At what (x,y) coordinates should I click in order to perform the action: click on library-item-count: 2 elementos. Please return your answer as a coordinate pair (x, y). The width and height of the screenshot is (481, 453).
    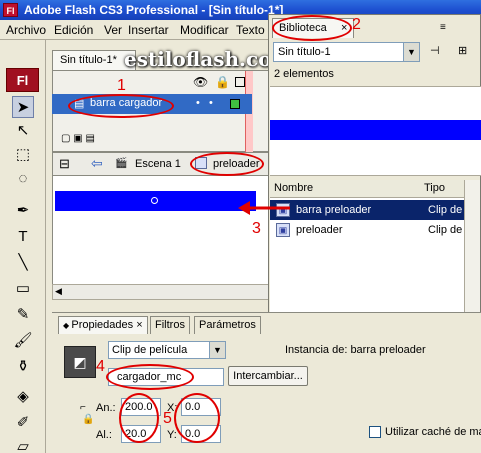
    Looking at the image, I should click on (304, 74).